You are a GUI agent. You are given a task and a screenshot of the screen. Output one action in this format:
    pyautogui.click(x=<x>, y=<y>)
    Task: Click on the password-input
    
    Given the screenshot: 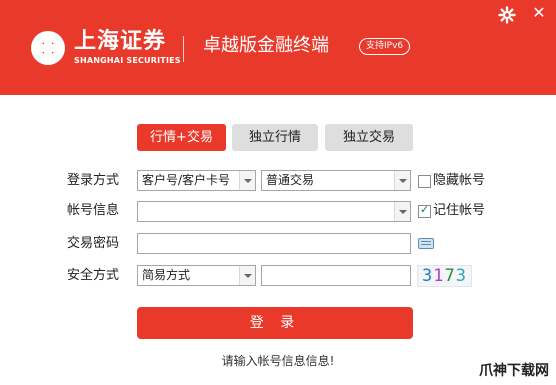 What is the action you would take?
    pyautogui.click(x=274, y=243)
    